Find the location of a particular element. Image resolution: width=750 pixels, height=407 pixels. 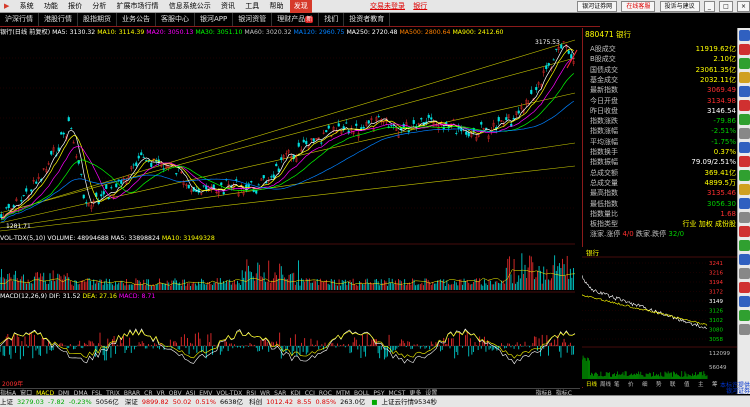

bell-icon is located at coordinates (744, 175).